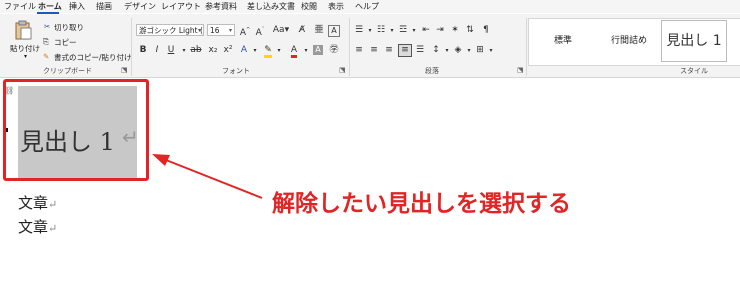  I want to click on callout-arrow-icon, so click(207, 176).